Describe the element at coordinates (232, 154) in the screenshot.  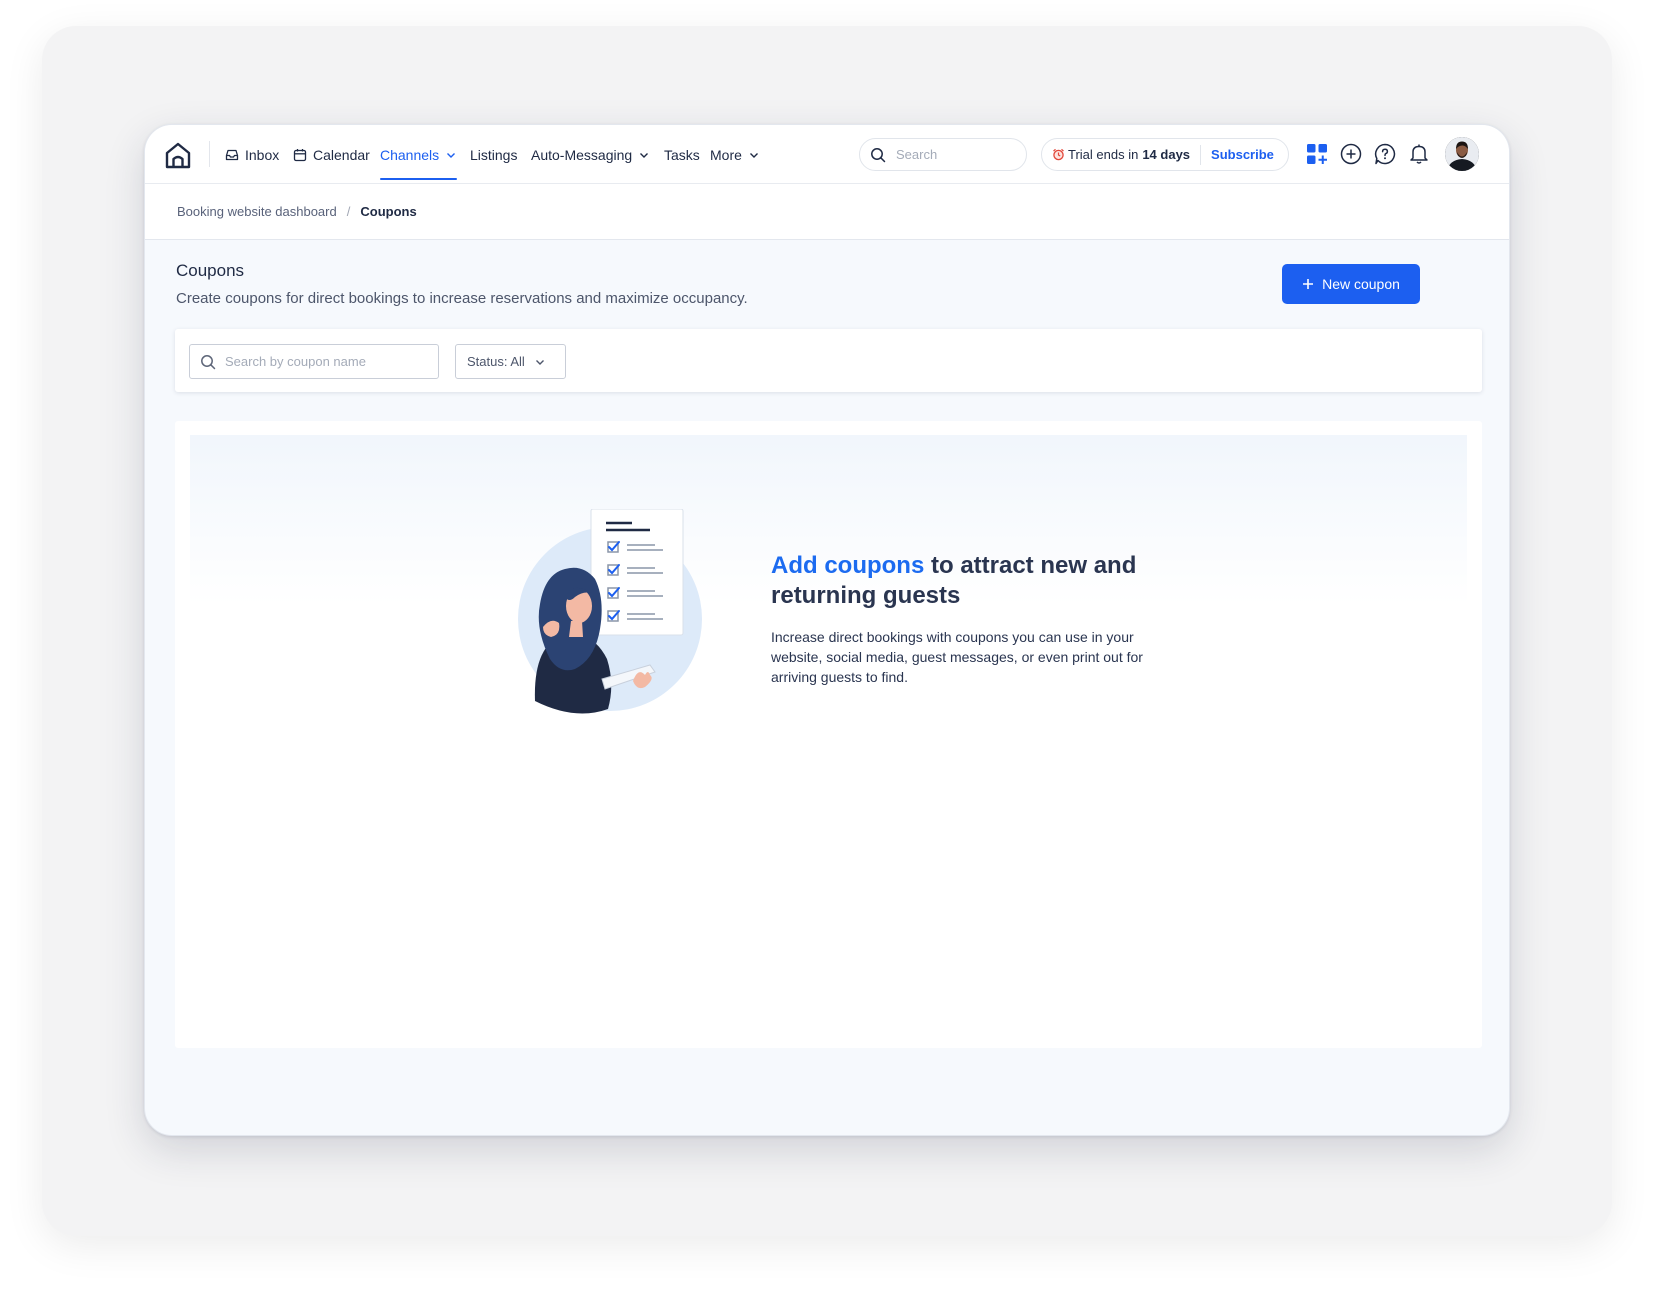
I see `inbox-icon` at that location.